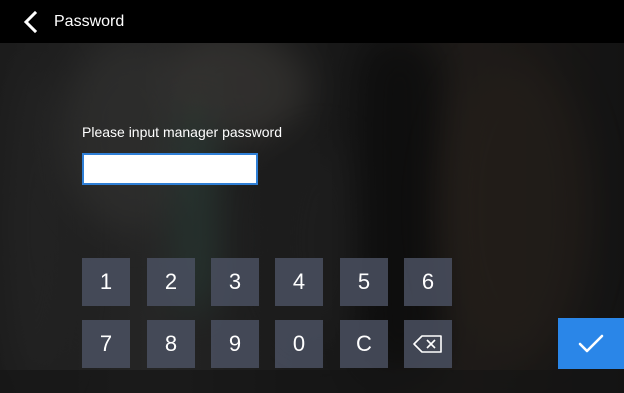 The image size is (624, 393). I want to click on key-5: 5, so click(364, 282).